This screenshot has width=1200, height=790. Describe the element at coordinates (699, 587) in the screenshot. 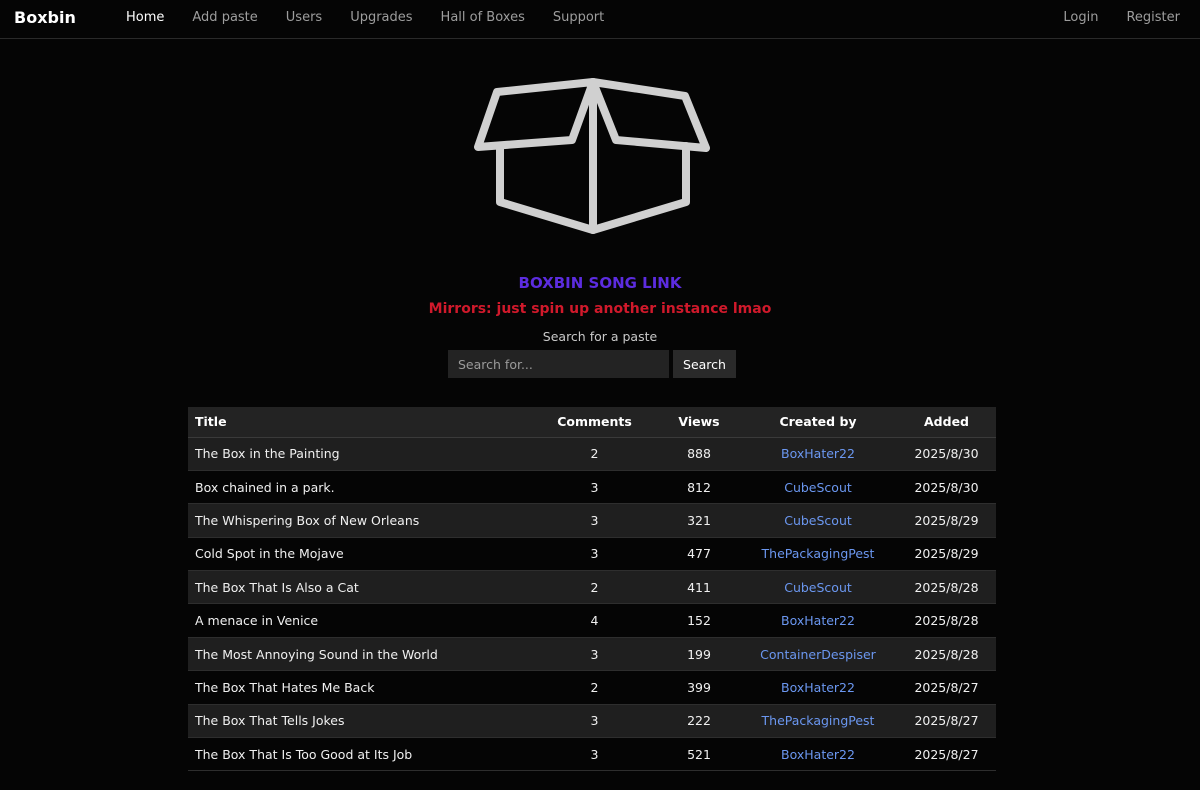

I see `paste-views: 411` at that location.